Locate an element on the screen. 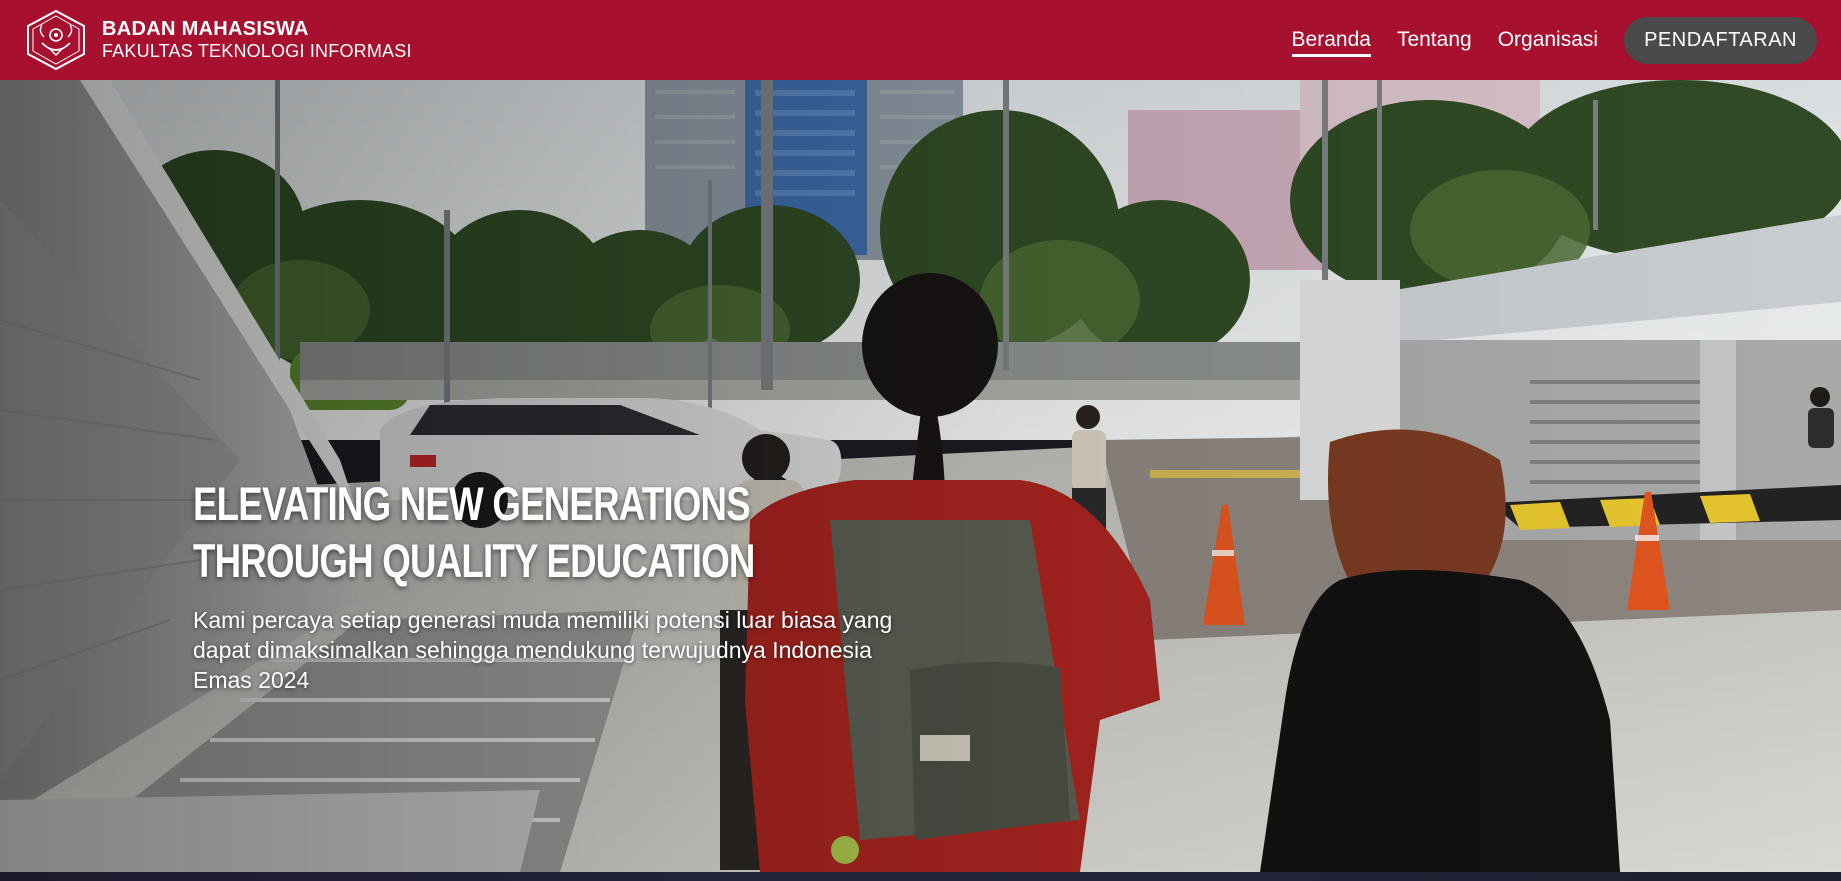 The height and width of the screenshot is (881, 1841). faculty-name: FAKULTAS TEKNOLOGI INFORMASI is located at coordinates (257, 51).